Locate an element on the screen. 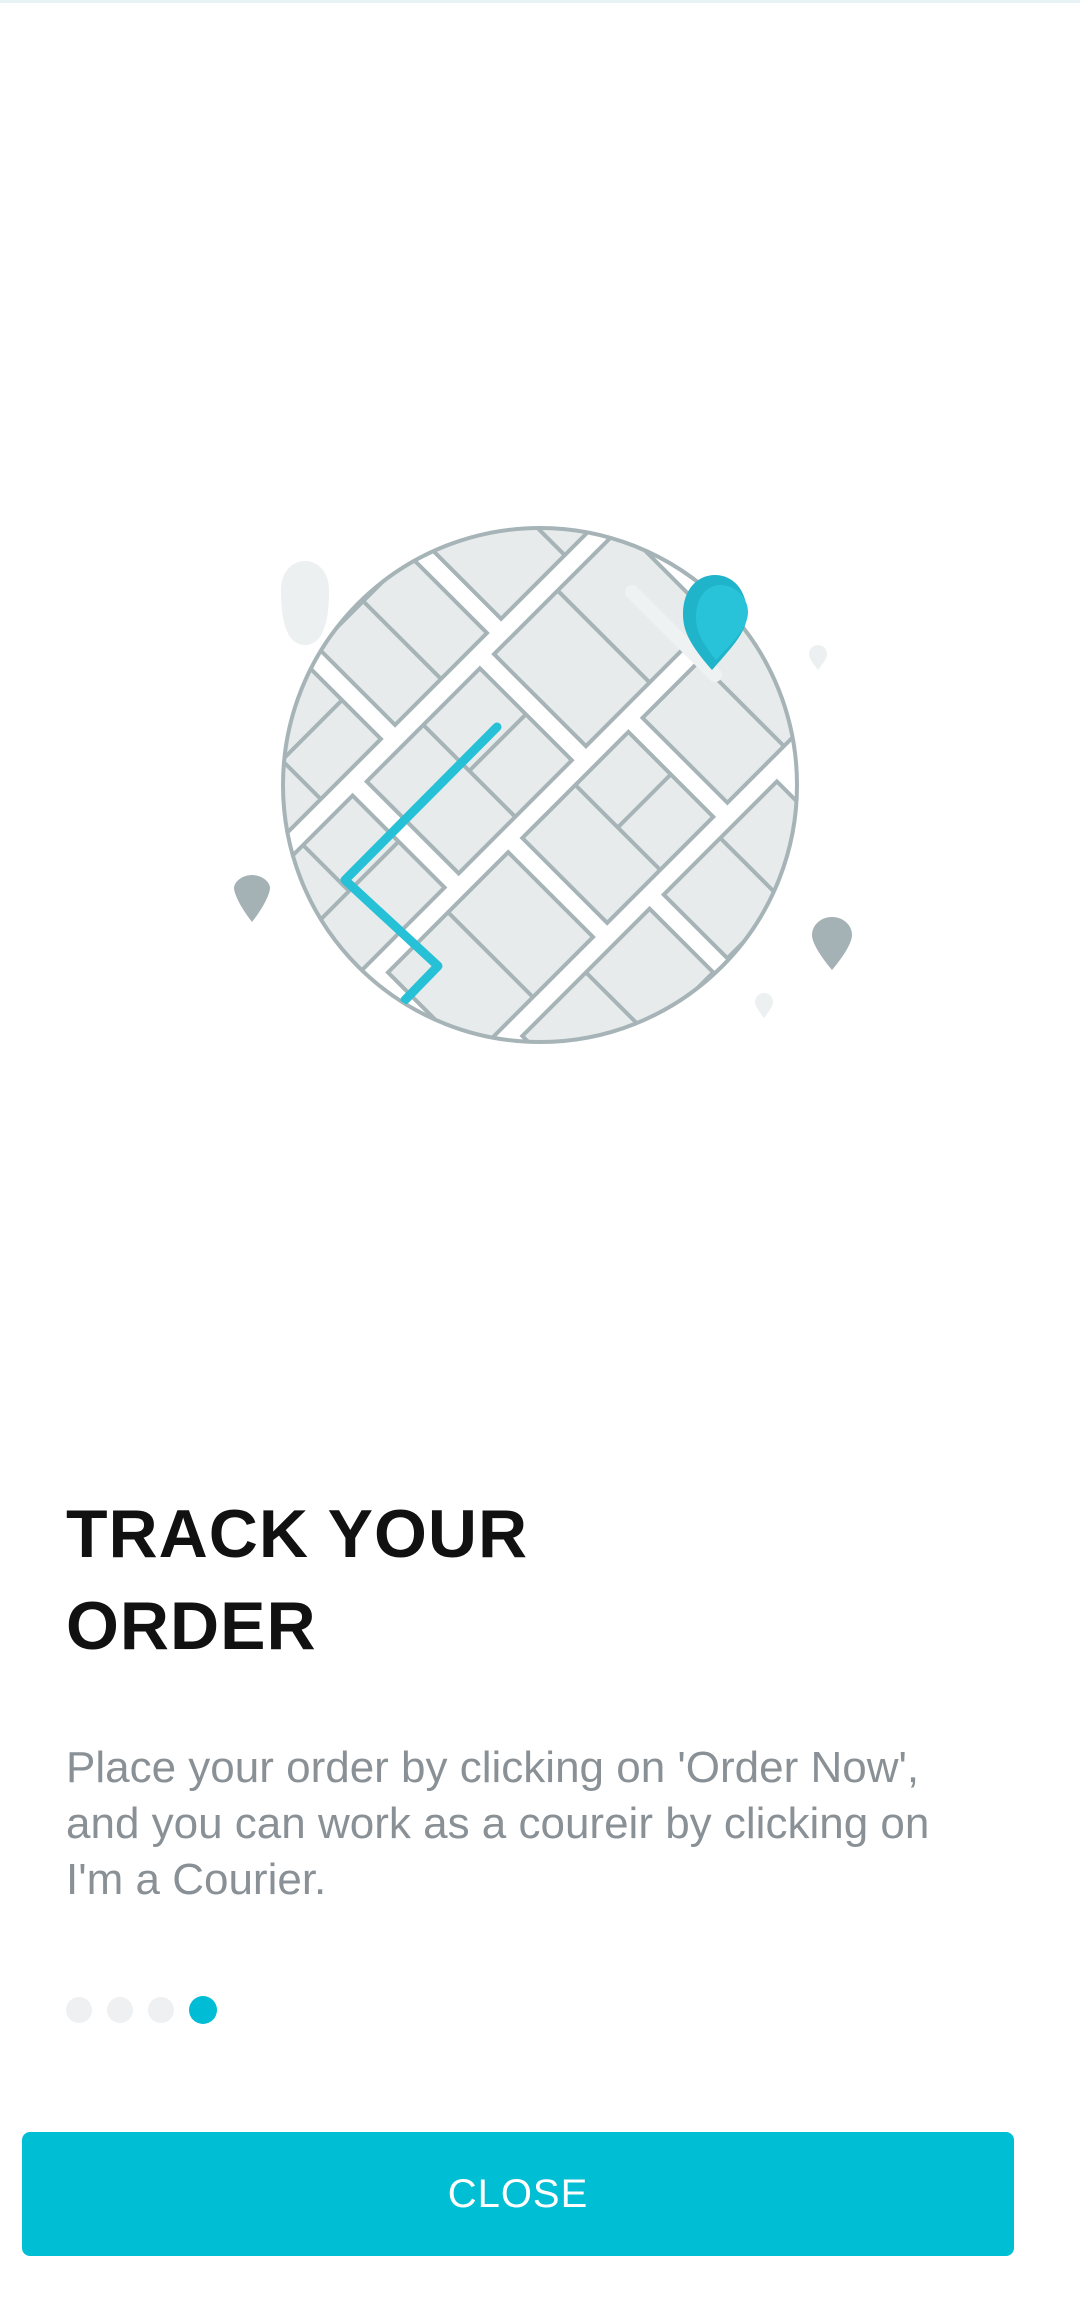 The height and width of the screenshot is (2300, 1080). page-indicator is located at coordinates (141, 2010).